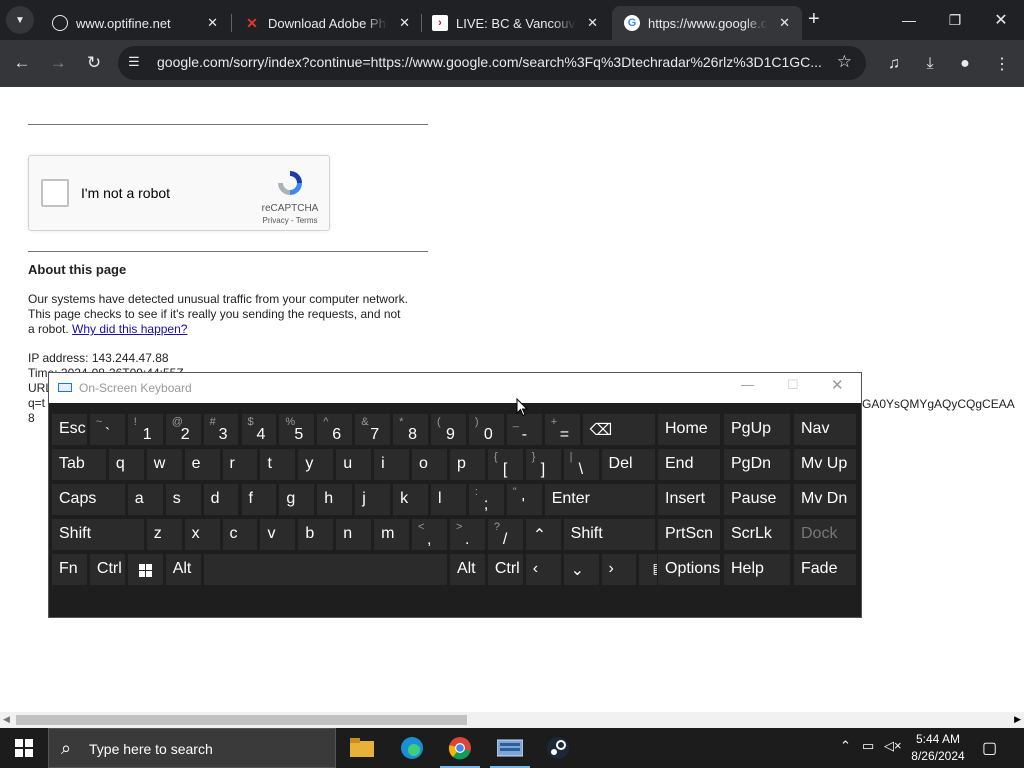  Describe the element at coordinates (689, 429) in the screenshot. I see `key-home: Home` at that location.